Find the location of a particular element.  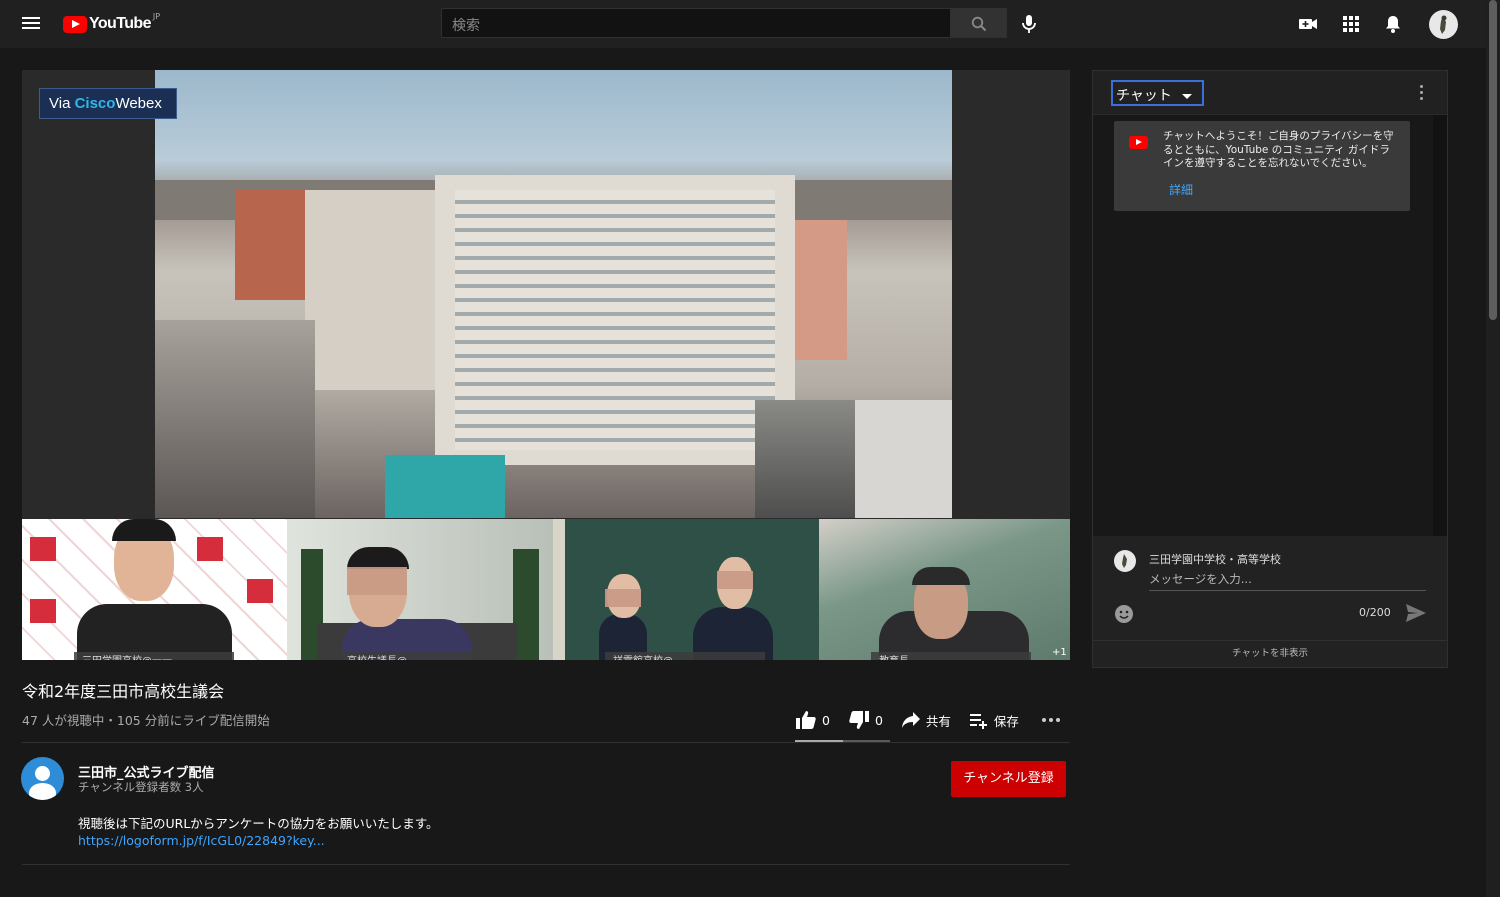

video-title: 令和2年度三田市高校生議会 is located at coordinates (123, 691).